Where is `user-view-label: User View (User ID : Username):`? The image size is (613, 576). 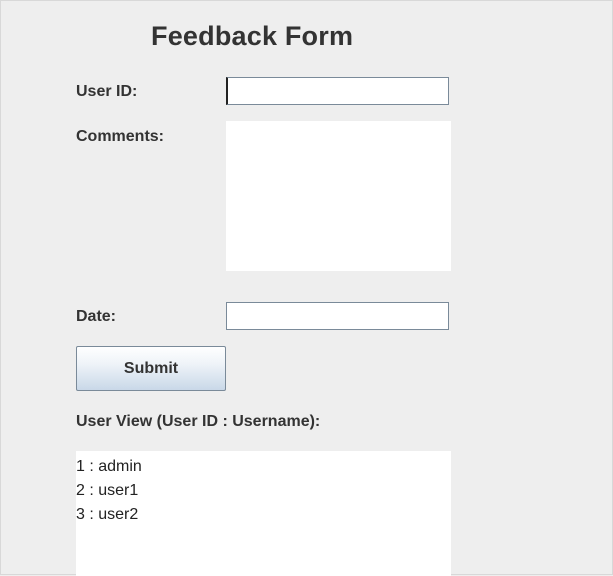
user-view-label: User View (User ID : Username): is located at coordinates (198, 421).